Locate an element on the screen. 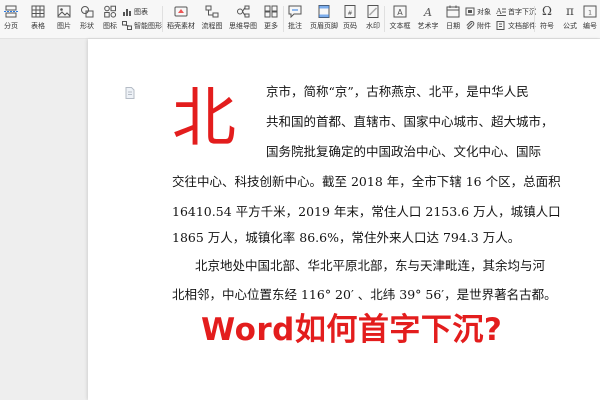 This screenshot has height=400, width=600. formula-button: π 公式 is located at coordinates (570, 19).